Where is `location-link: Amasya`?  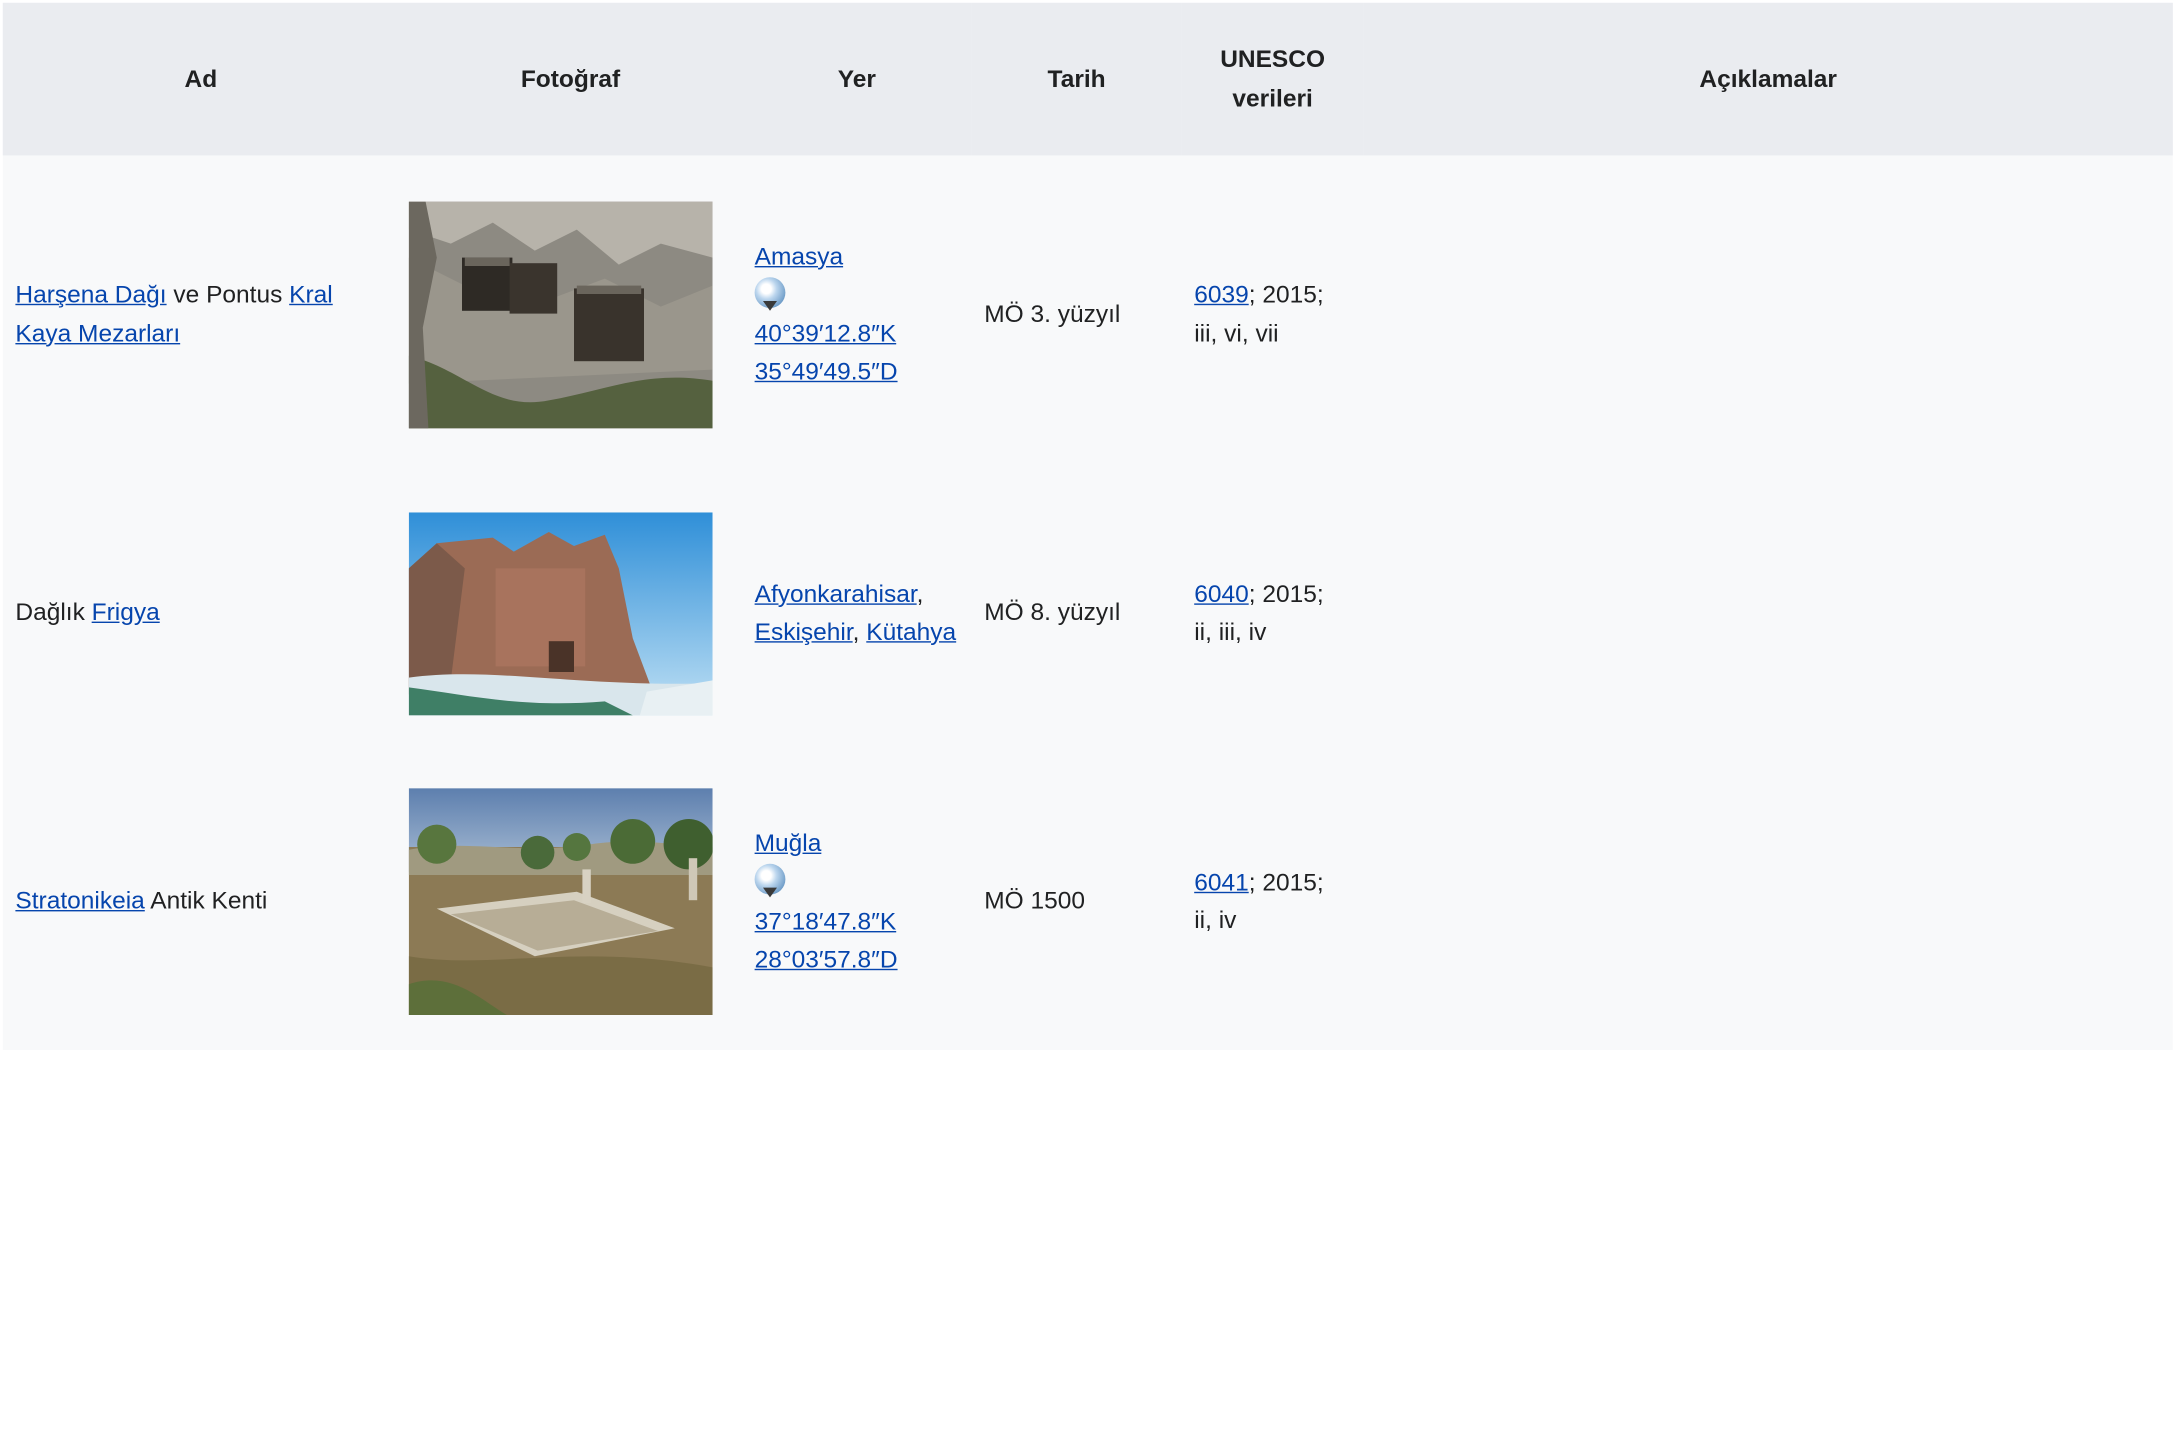
location-link: Amasya is located at coordinates (799, 256).